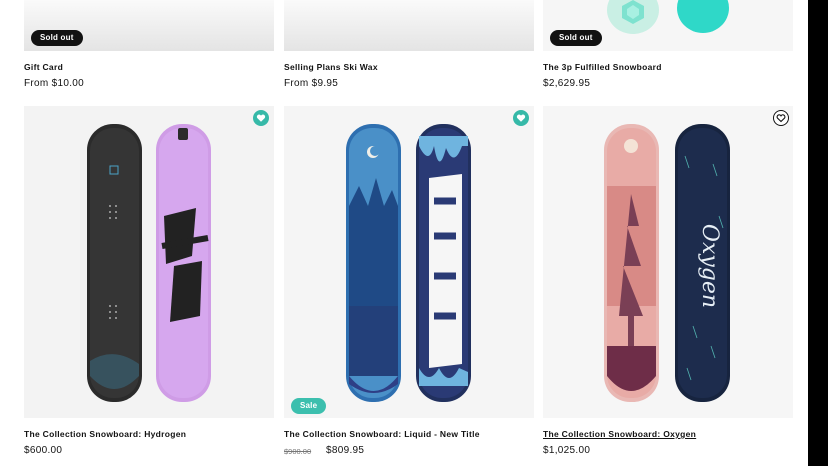 Image resolution: width=828 pixels, height=466 pixels. Describe the element at coordinates (567, 450) in the screenshot. I see `product-price: $1,025.00` at that location.